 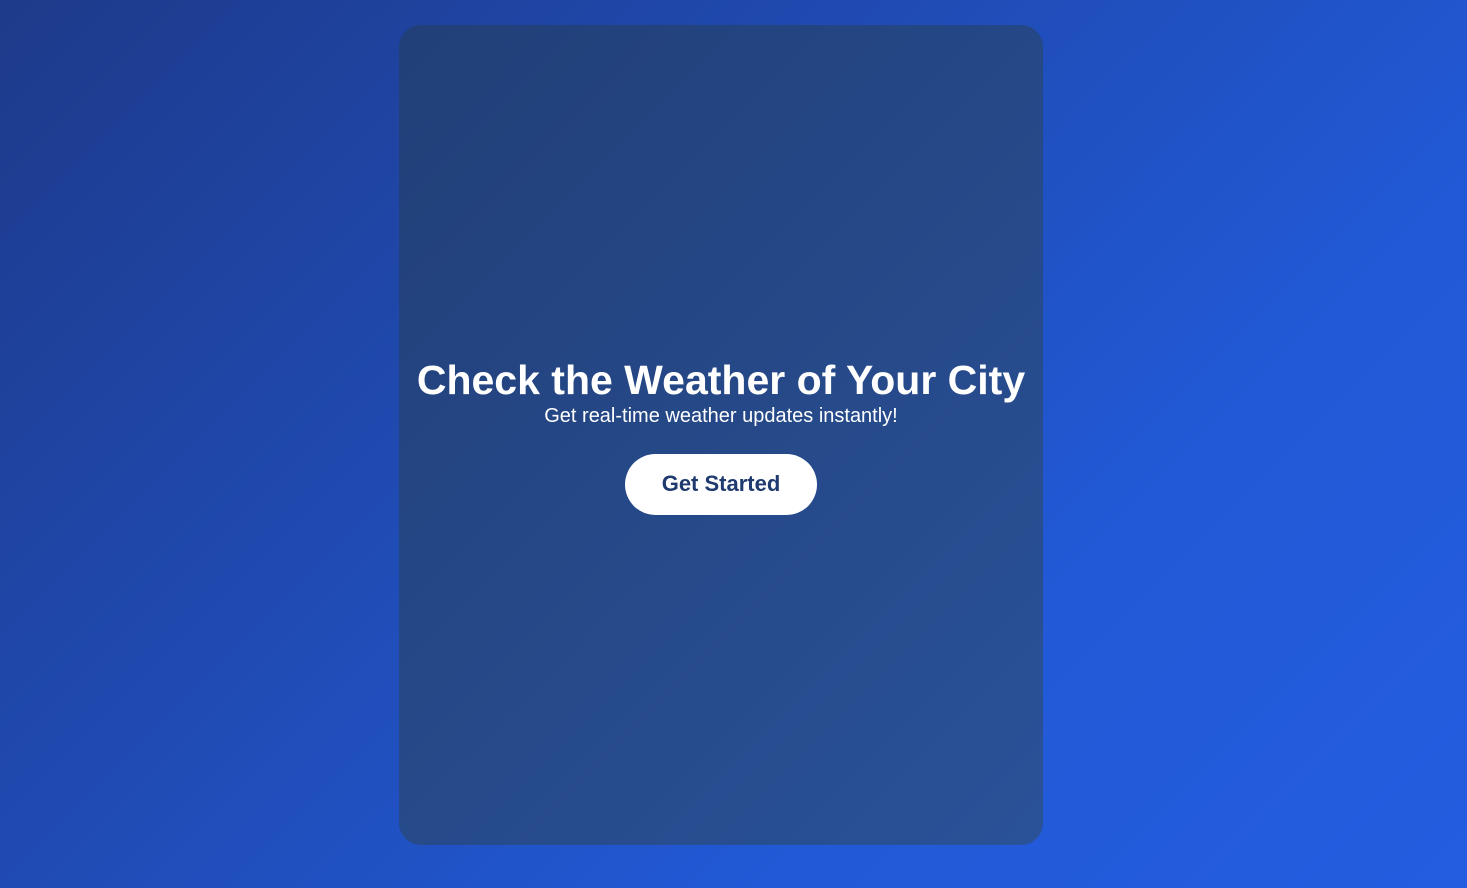 What do you see at coordinates (721, 484) in the screenshot?
I see `get-started-button: Get Started` at bounding box center [721, 484].